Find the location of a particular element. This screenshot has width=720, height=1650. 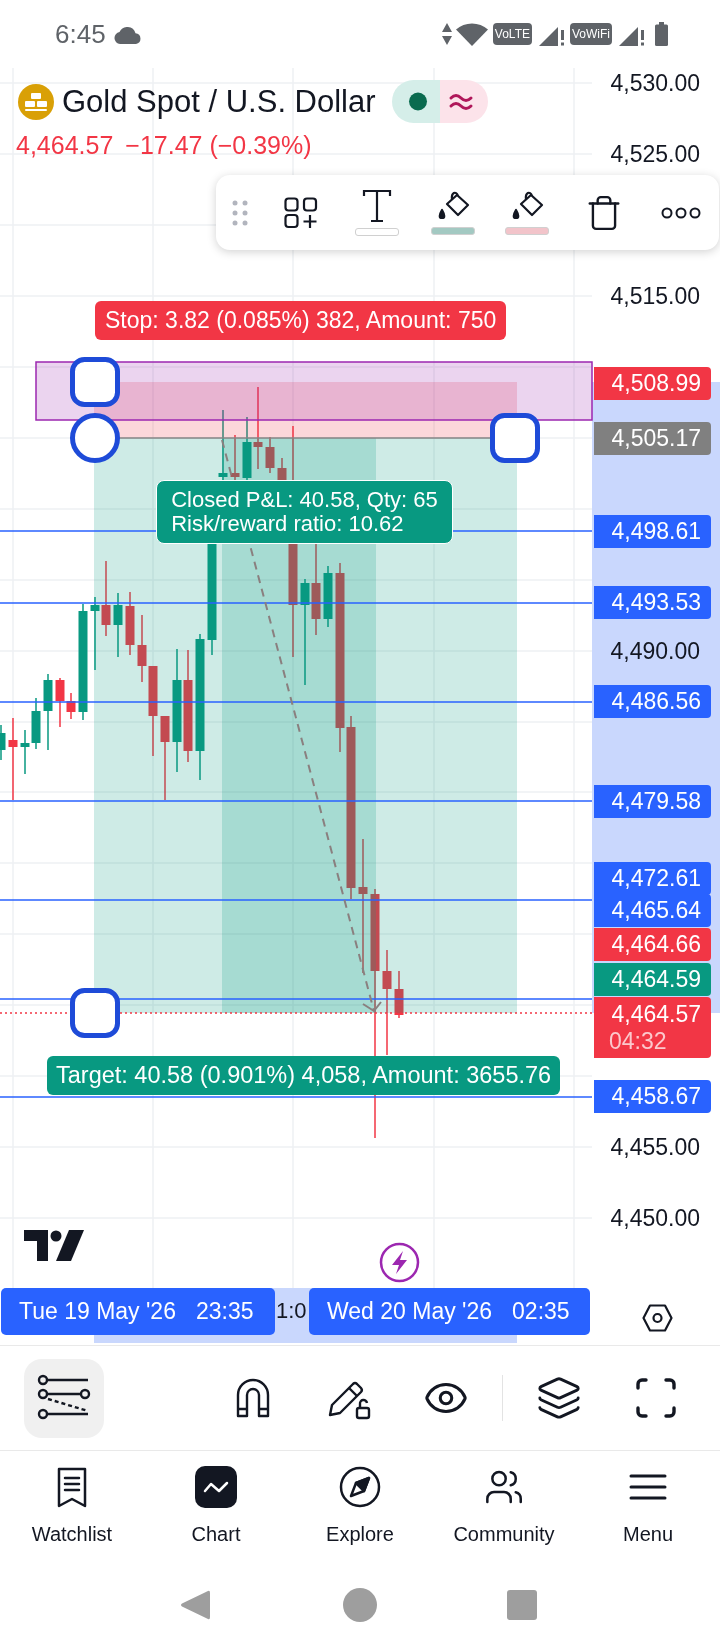

price-value: 4,498.61 is located at coordinates (656, 531).